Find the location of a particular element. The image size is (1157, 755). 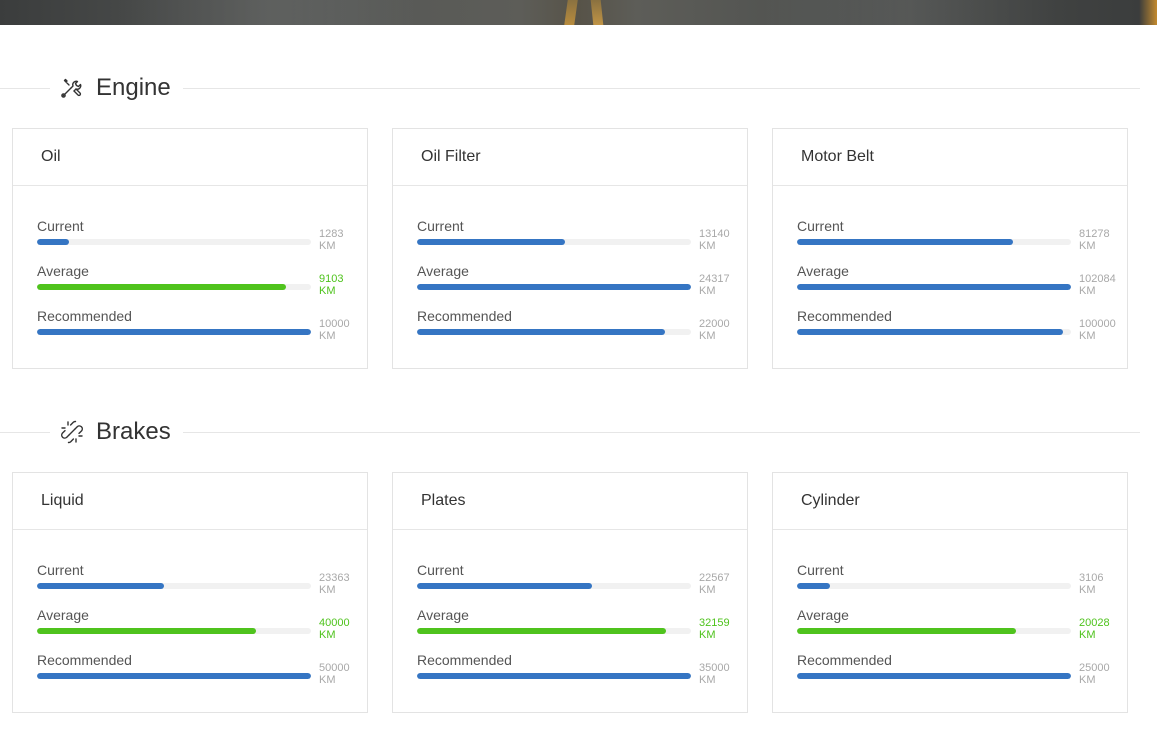

metric-number: 22000 is located at coordinates (714, 324).